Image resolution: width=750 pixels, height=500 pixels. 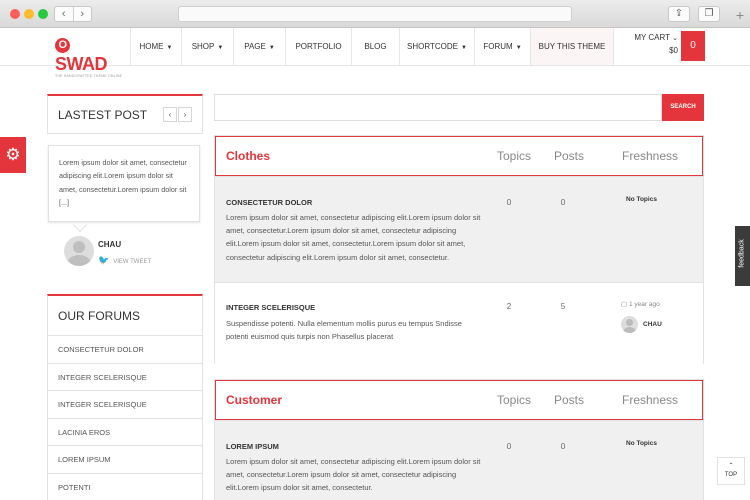 I want to click on search-input, so click(x=438, y=107).